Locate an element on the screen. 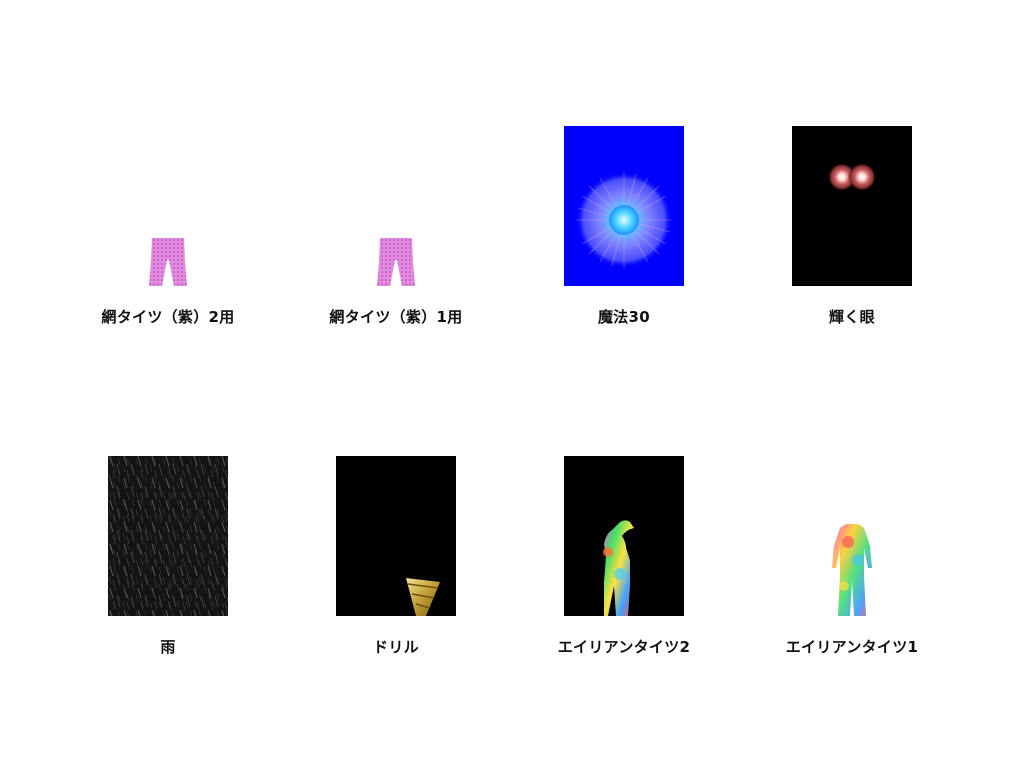 This screenshot has width=1024, height=768. item-label: エイリアンタイツ2 is located at coordinates (624, 647).